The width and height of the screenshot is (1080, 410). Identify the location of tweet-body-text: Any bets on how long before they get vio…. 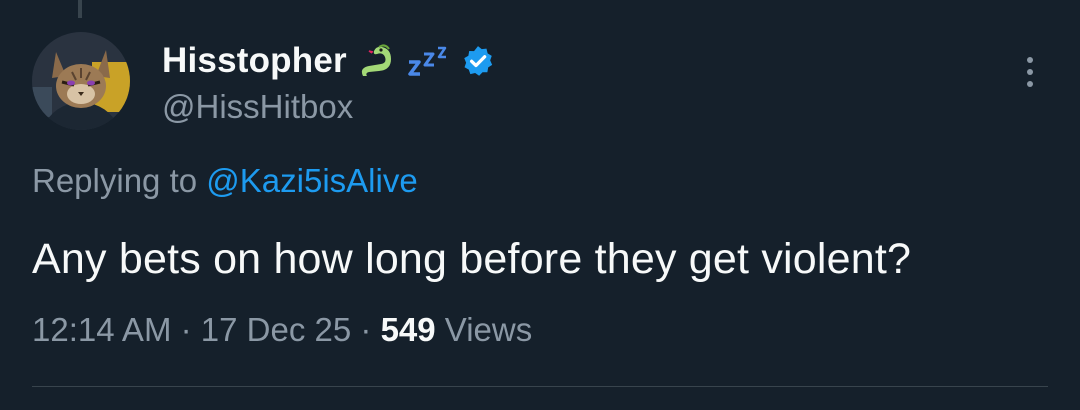
(472, 259).